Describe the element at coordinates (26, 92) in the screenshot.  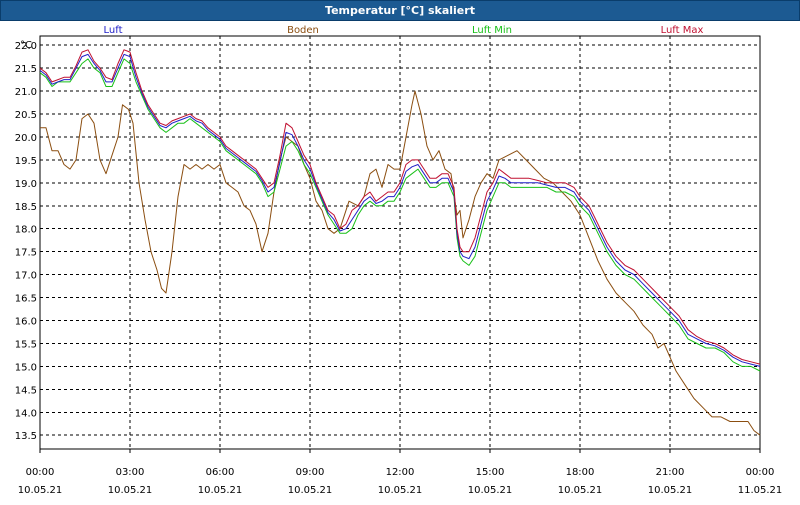
I see `y-tick-label: 21.0` at that location.